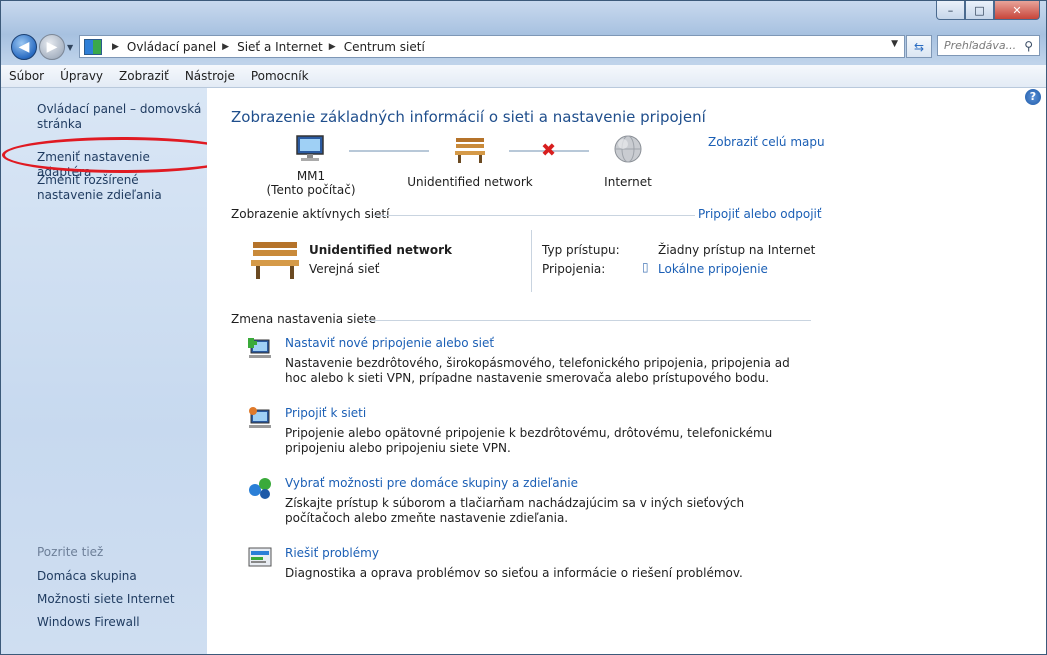 The image size is (1047, 655). I want to click on network-adapter-icon: ▯, so click(645, 267).